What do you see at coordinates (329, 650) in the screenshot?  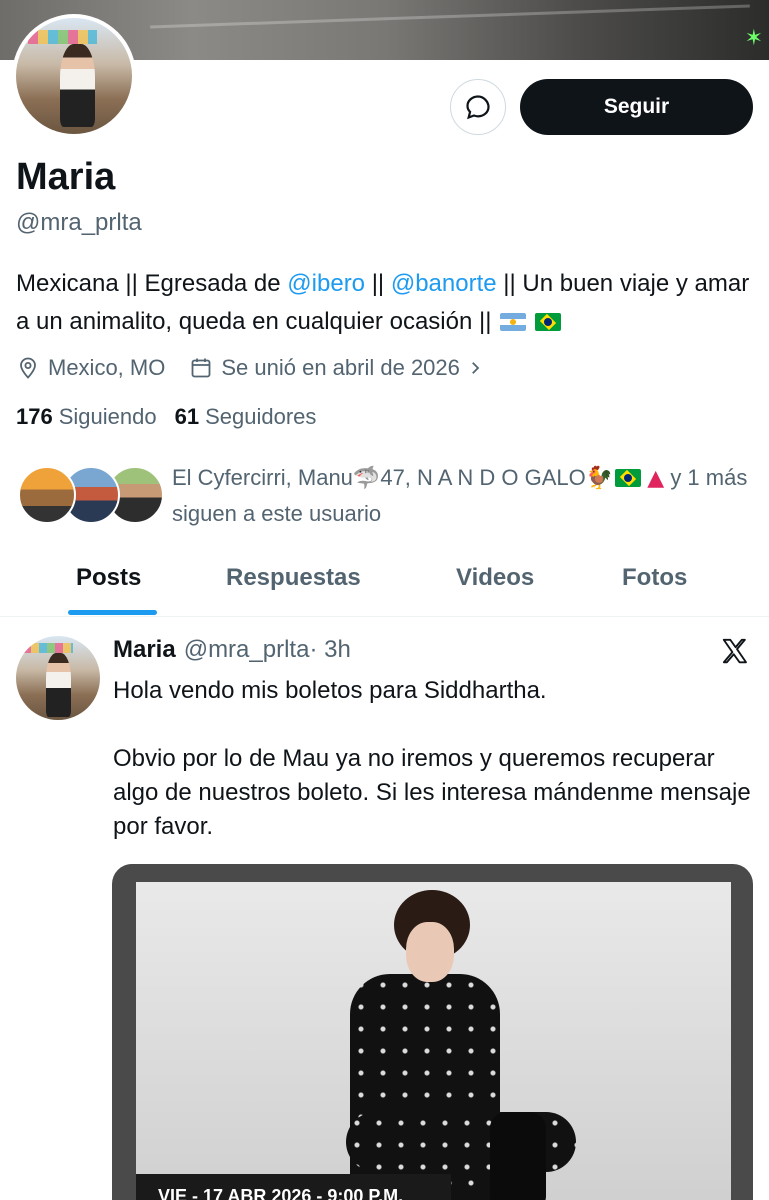 I see `post-timestamp: · 3h` at bounding box center [329, 650].